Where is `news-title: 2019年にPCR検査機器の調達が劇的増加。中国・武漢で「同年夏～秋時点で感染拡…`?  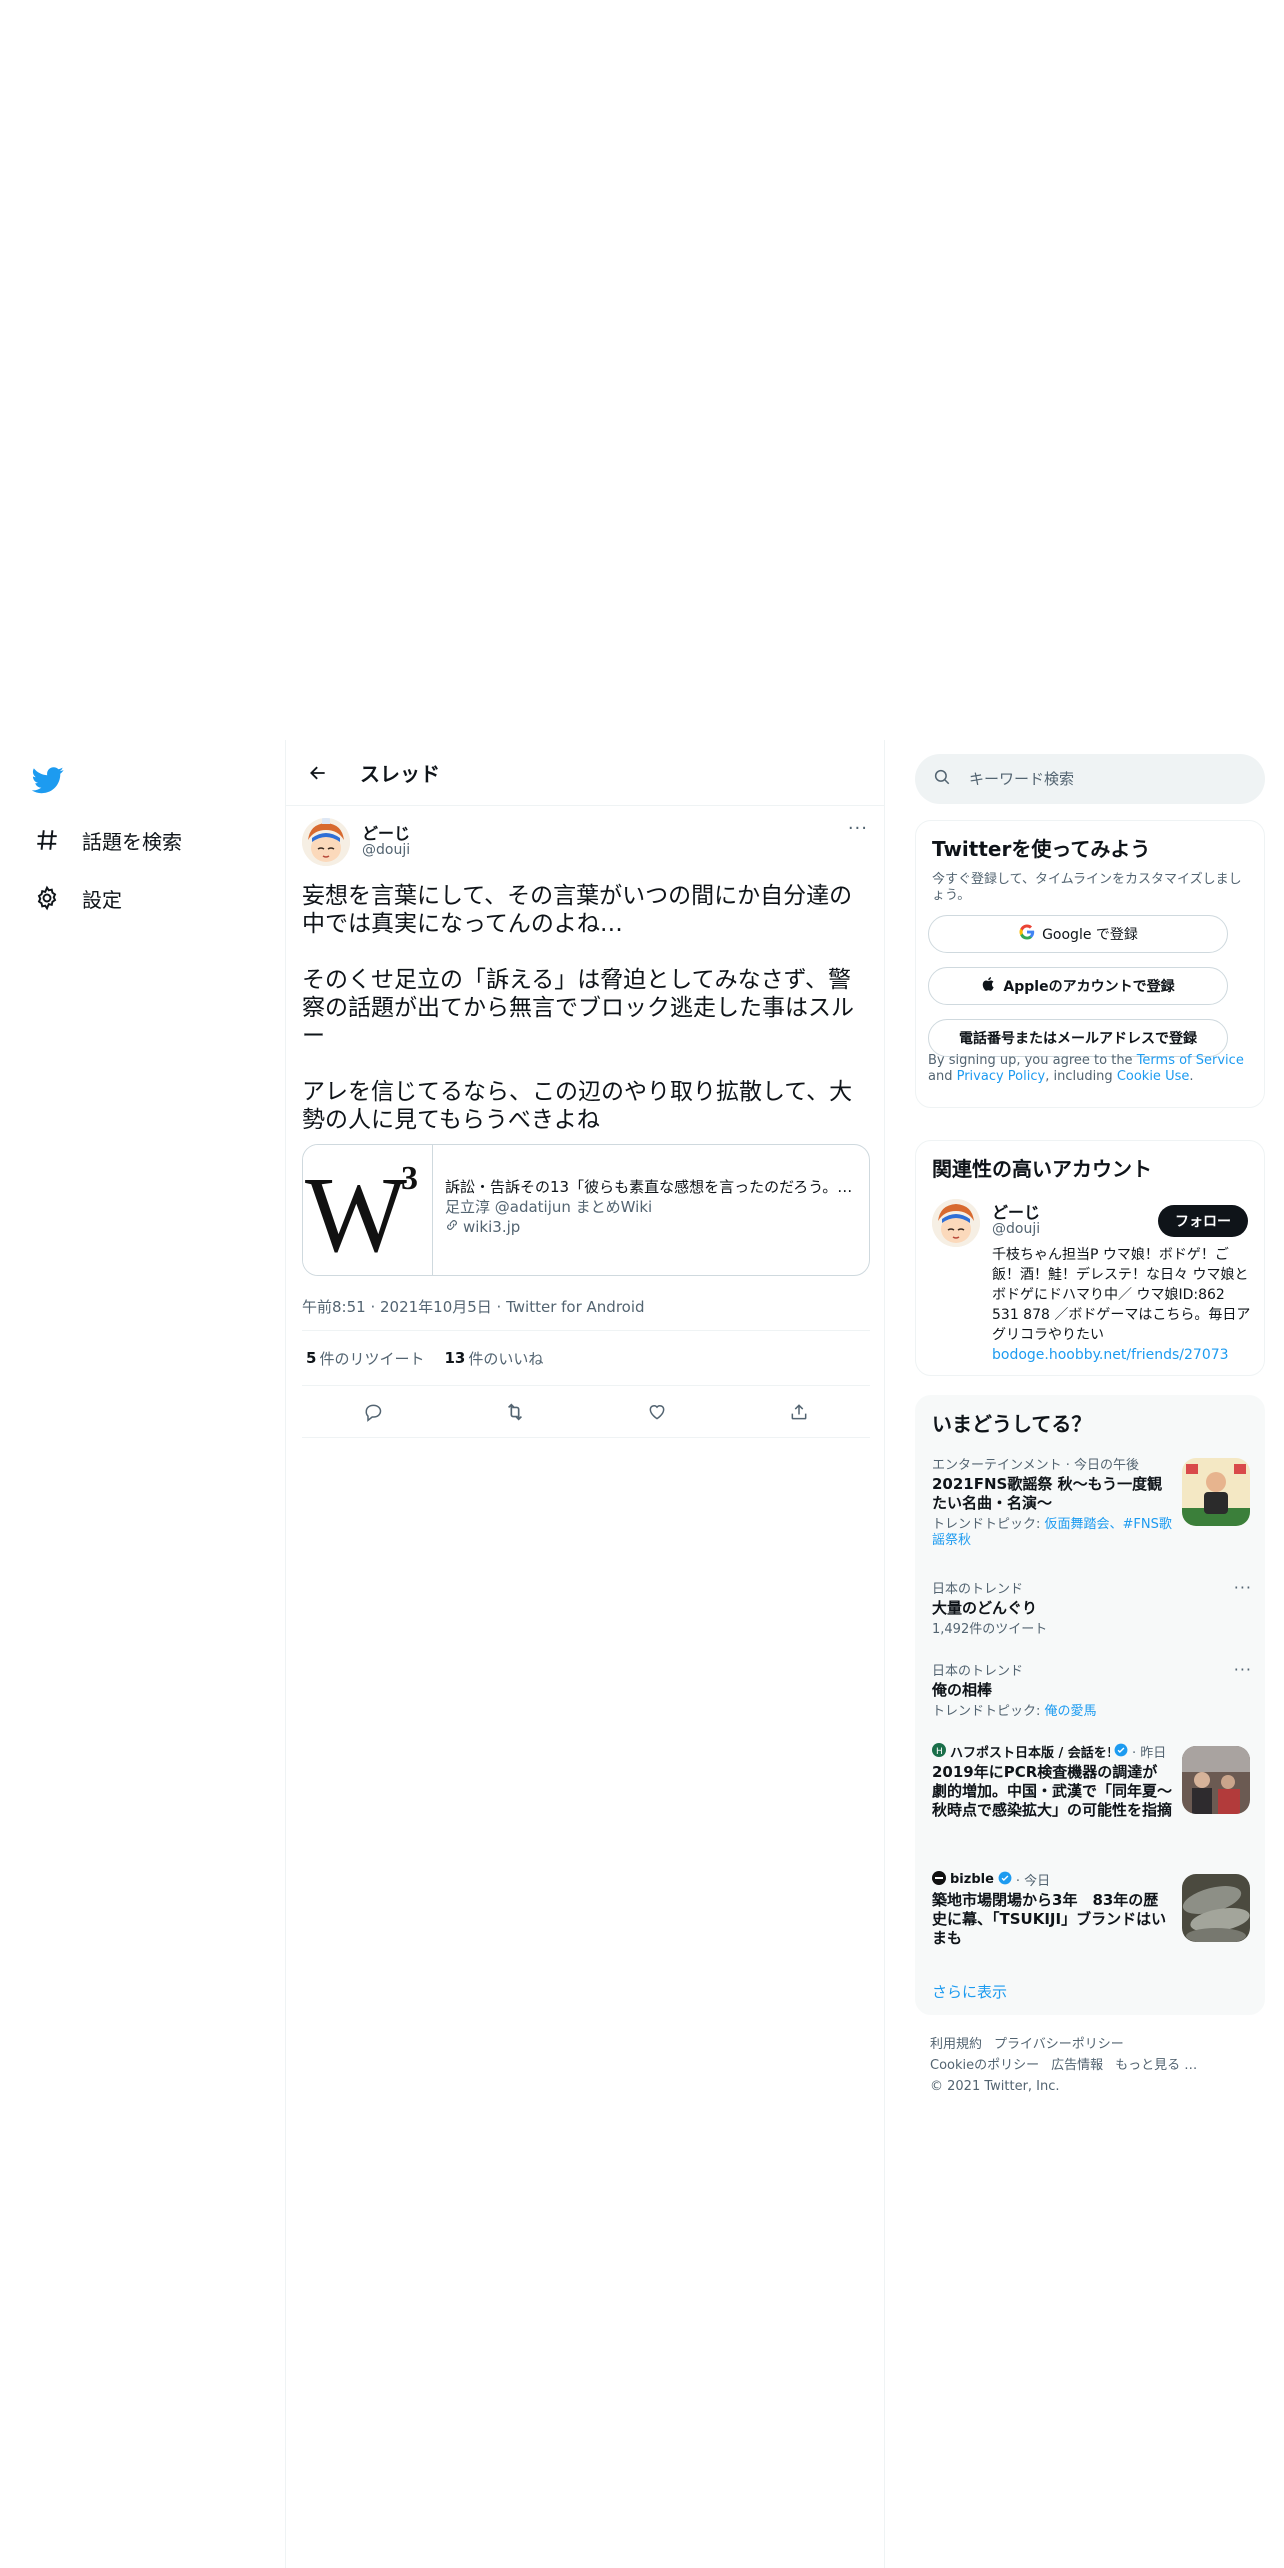 news-title: 2019年にPCR検査機器の調達が劇的増加。中国・武漢で「同年夏～秋時点で感染拡… is located at coordinates (1052, 1791).